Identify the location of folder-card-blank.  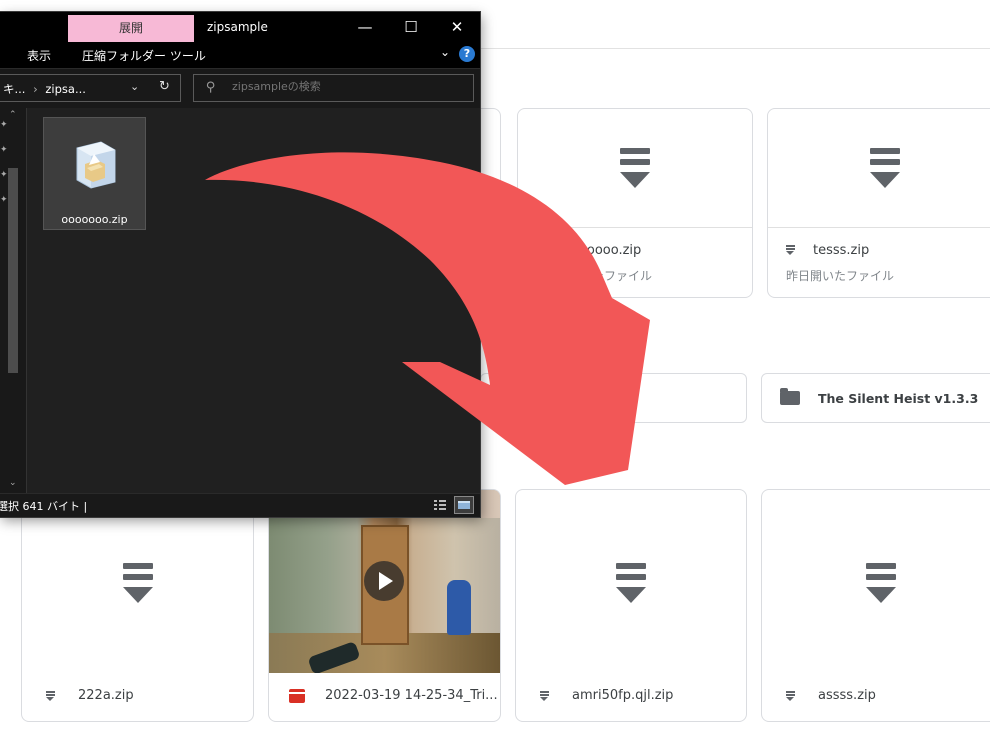
(613, 398).